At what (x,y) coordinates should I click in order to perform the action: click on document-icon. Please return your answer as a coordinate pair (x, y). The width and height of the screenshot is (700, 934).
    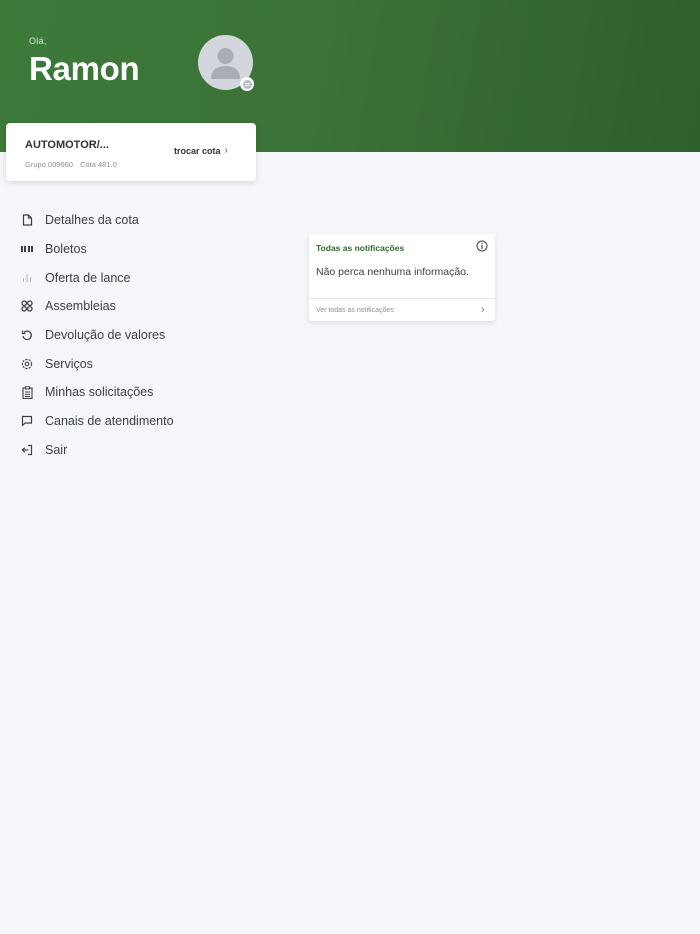
    Looking at the image, I should click on (27, 220).